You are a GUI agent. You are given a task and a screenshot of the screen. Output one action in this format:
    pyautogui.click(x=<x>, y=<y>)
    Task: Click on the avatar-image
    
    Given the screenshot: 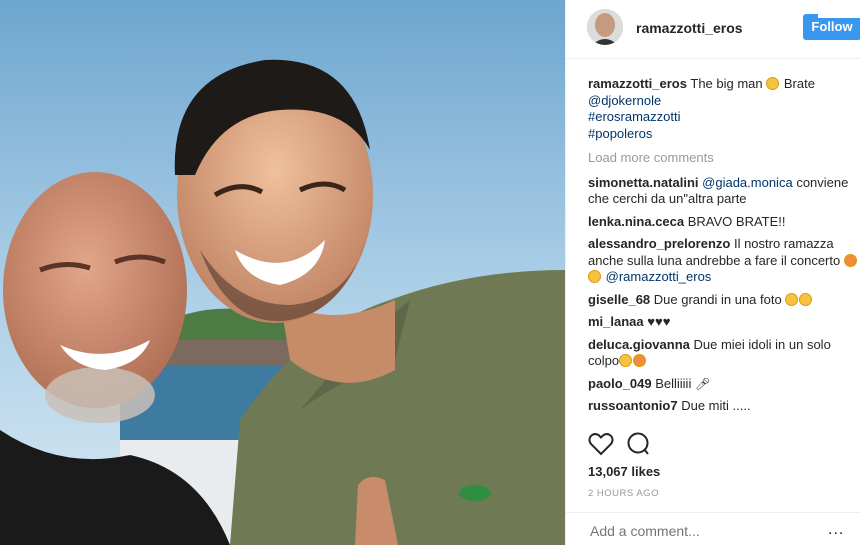 What is the action you would take?
    pyautogui.click(x=605, y=27)
    